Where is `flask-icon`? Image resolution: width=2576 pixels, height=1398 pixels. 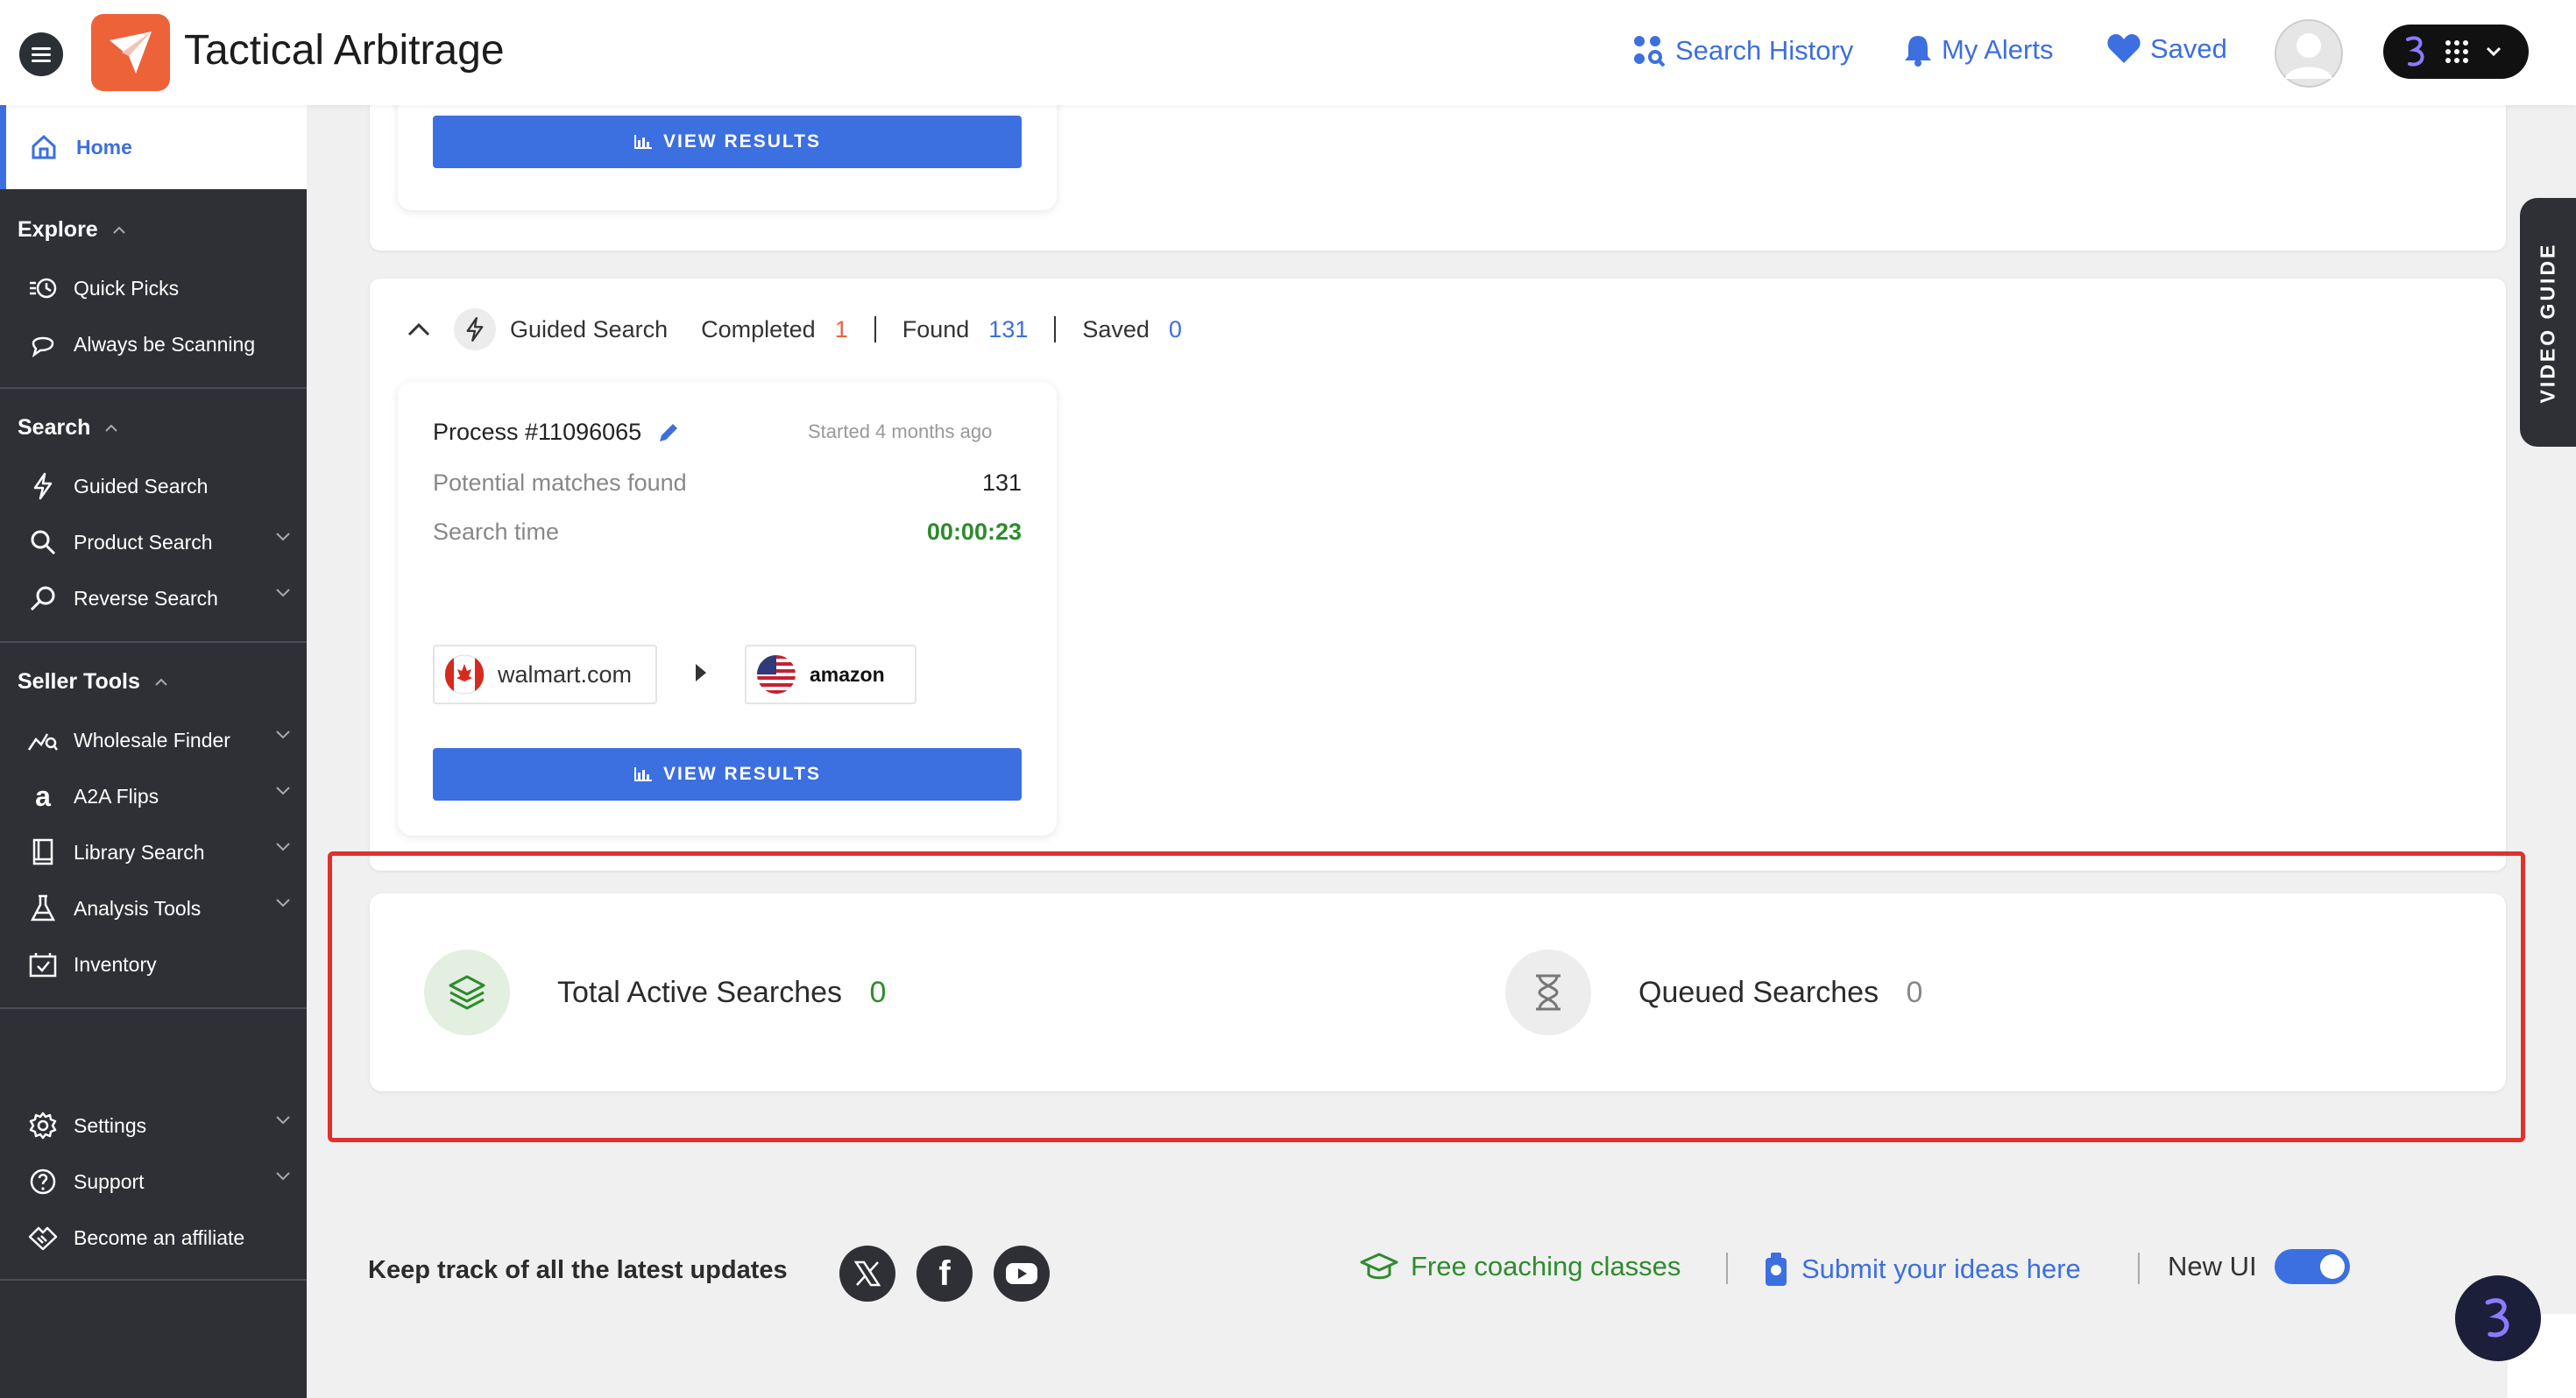
flask-icon is located at coordinates (43, 908).